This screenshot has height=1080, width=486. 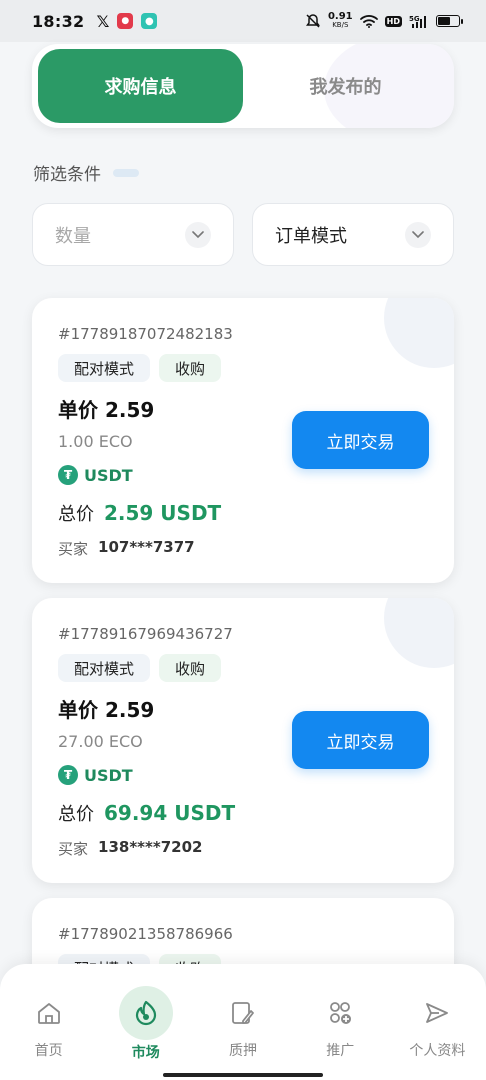 What do you see at coordinates (133, 234) in the screenshot?
I see `quantity-dropdown: 数量` at bounding box center [133, 234].